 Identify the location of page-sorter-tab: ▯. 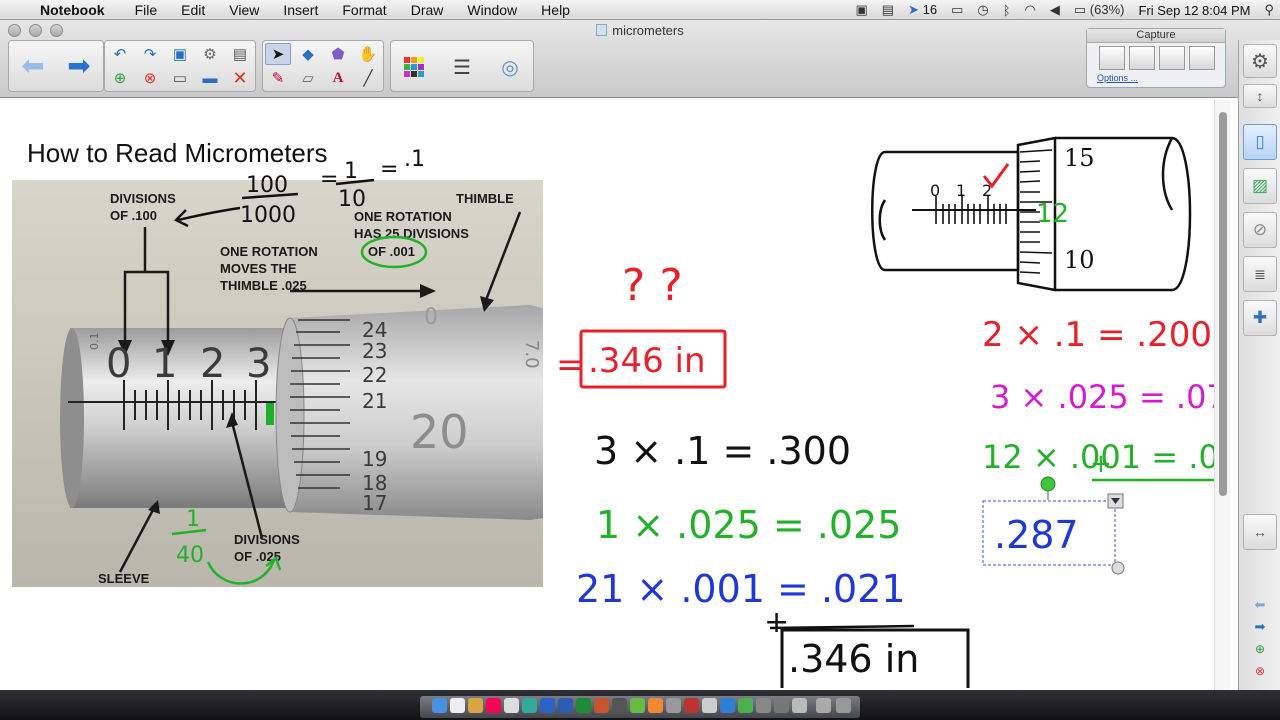
(1260, 142).